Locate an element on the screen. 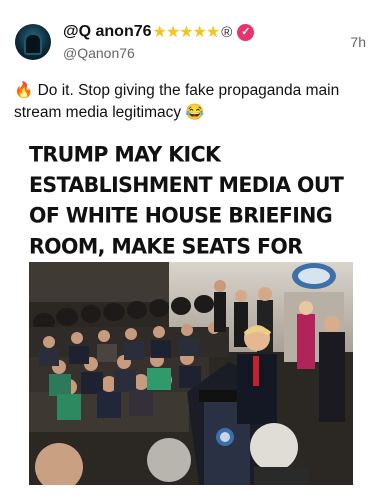 This screenshot has height=500, width=382. avatar is located at coordinates (33, 42).